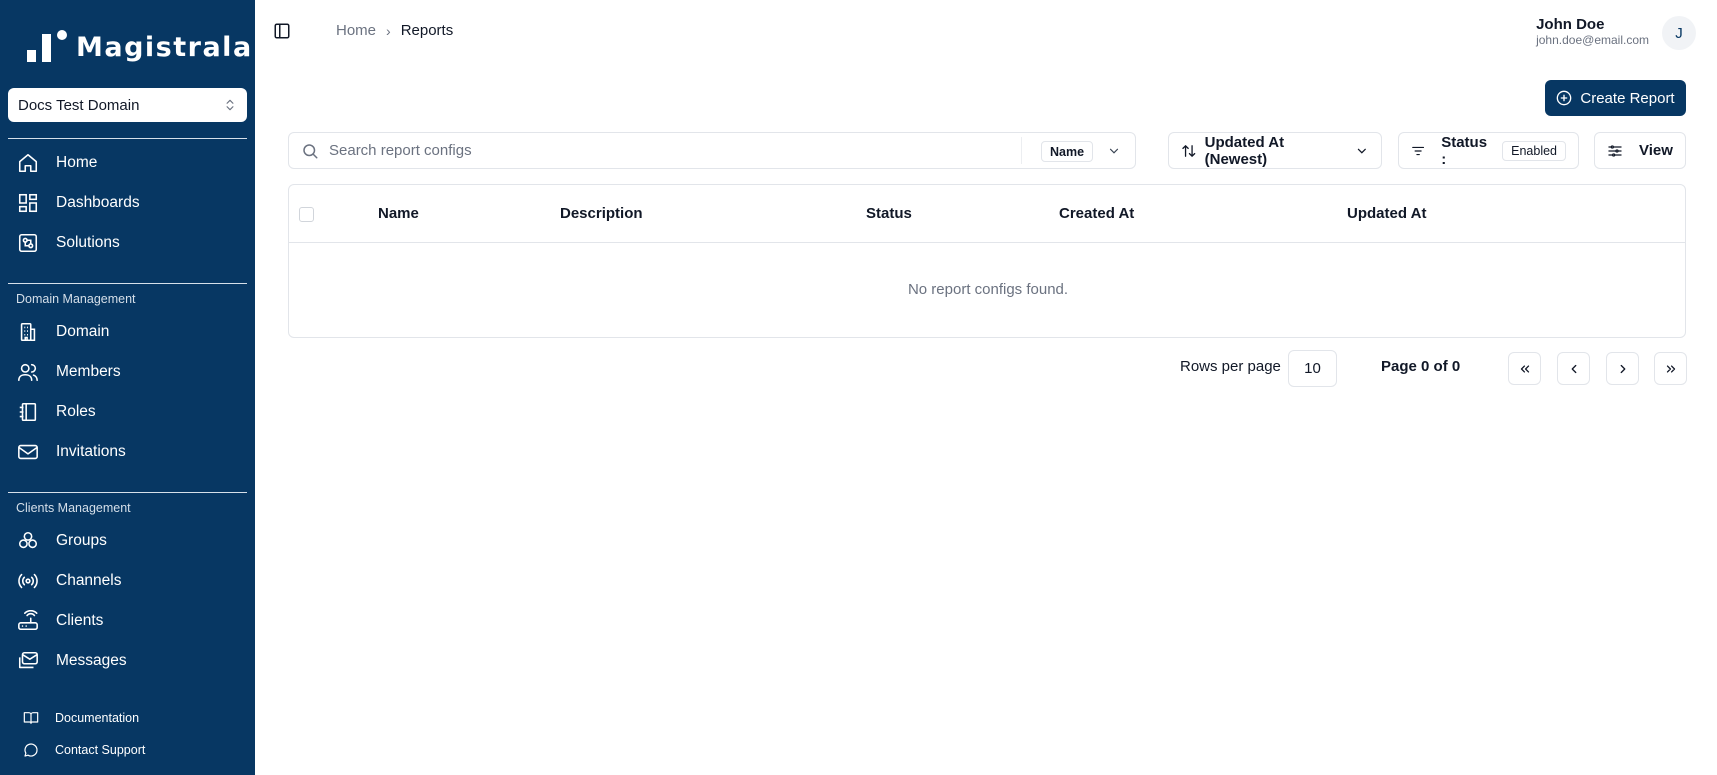 The width and height of the screenshot is (1717, 775). I want to click on select-all-checkbox, so click(306, 214).